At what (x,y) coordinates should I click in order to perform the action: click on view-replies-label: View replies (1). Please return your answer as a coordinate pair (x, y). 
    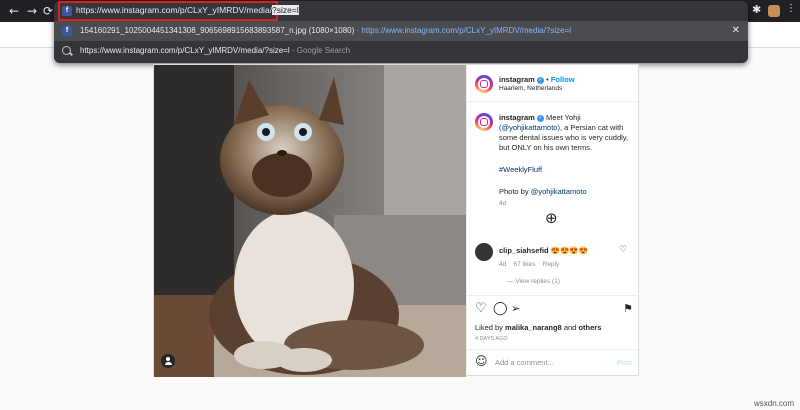
    Looking at the image, I should click on (537, 281).